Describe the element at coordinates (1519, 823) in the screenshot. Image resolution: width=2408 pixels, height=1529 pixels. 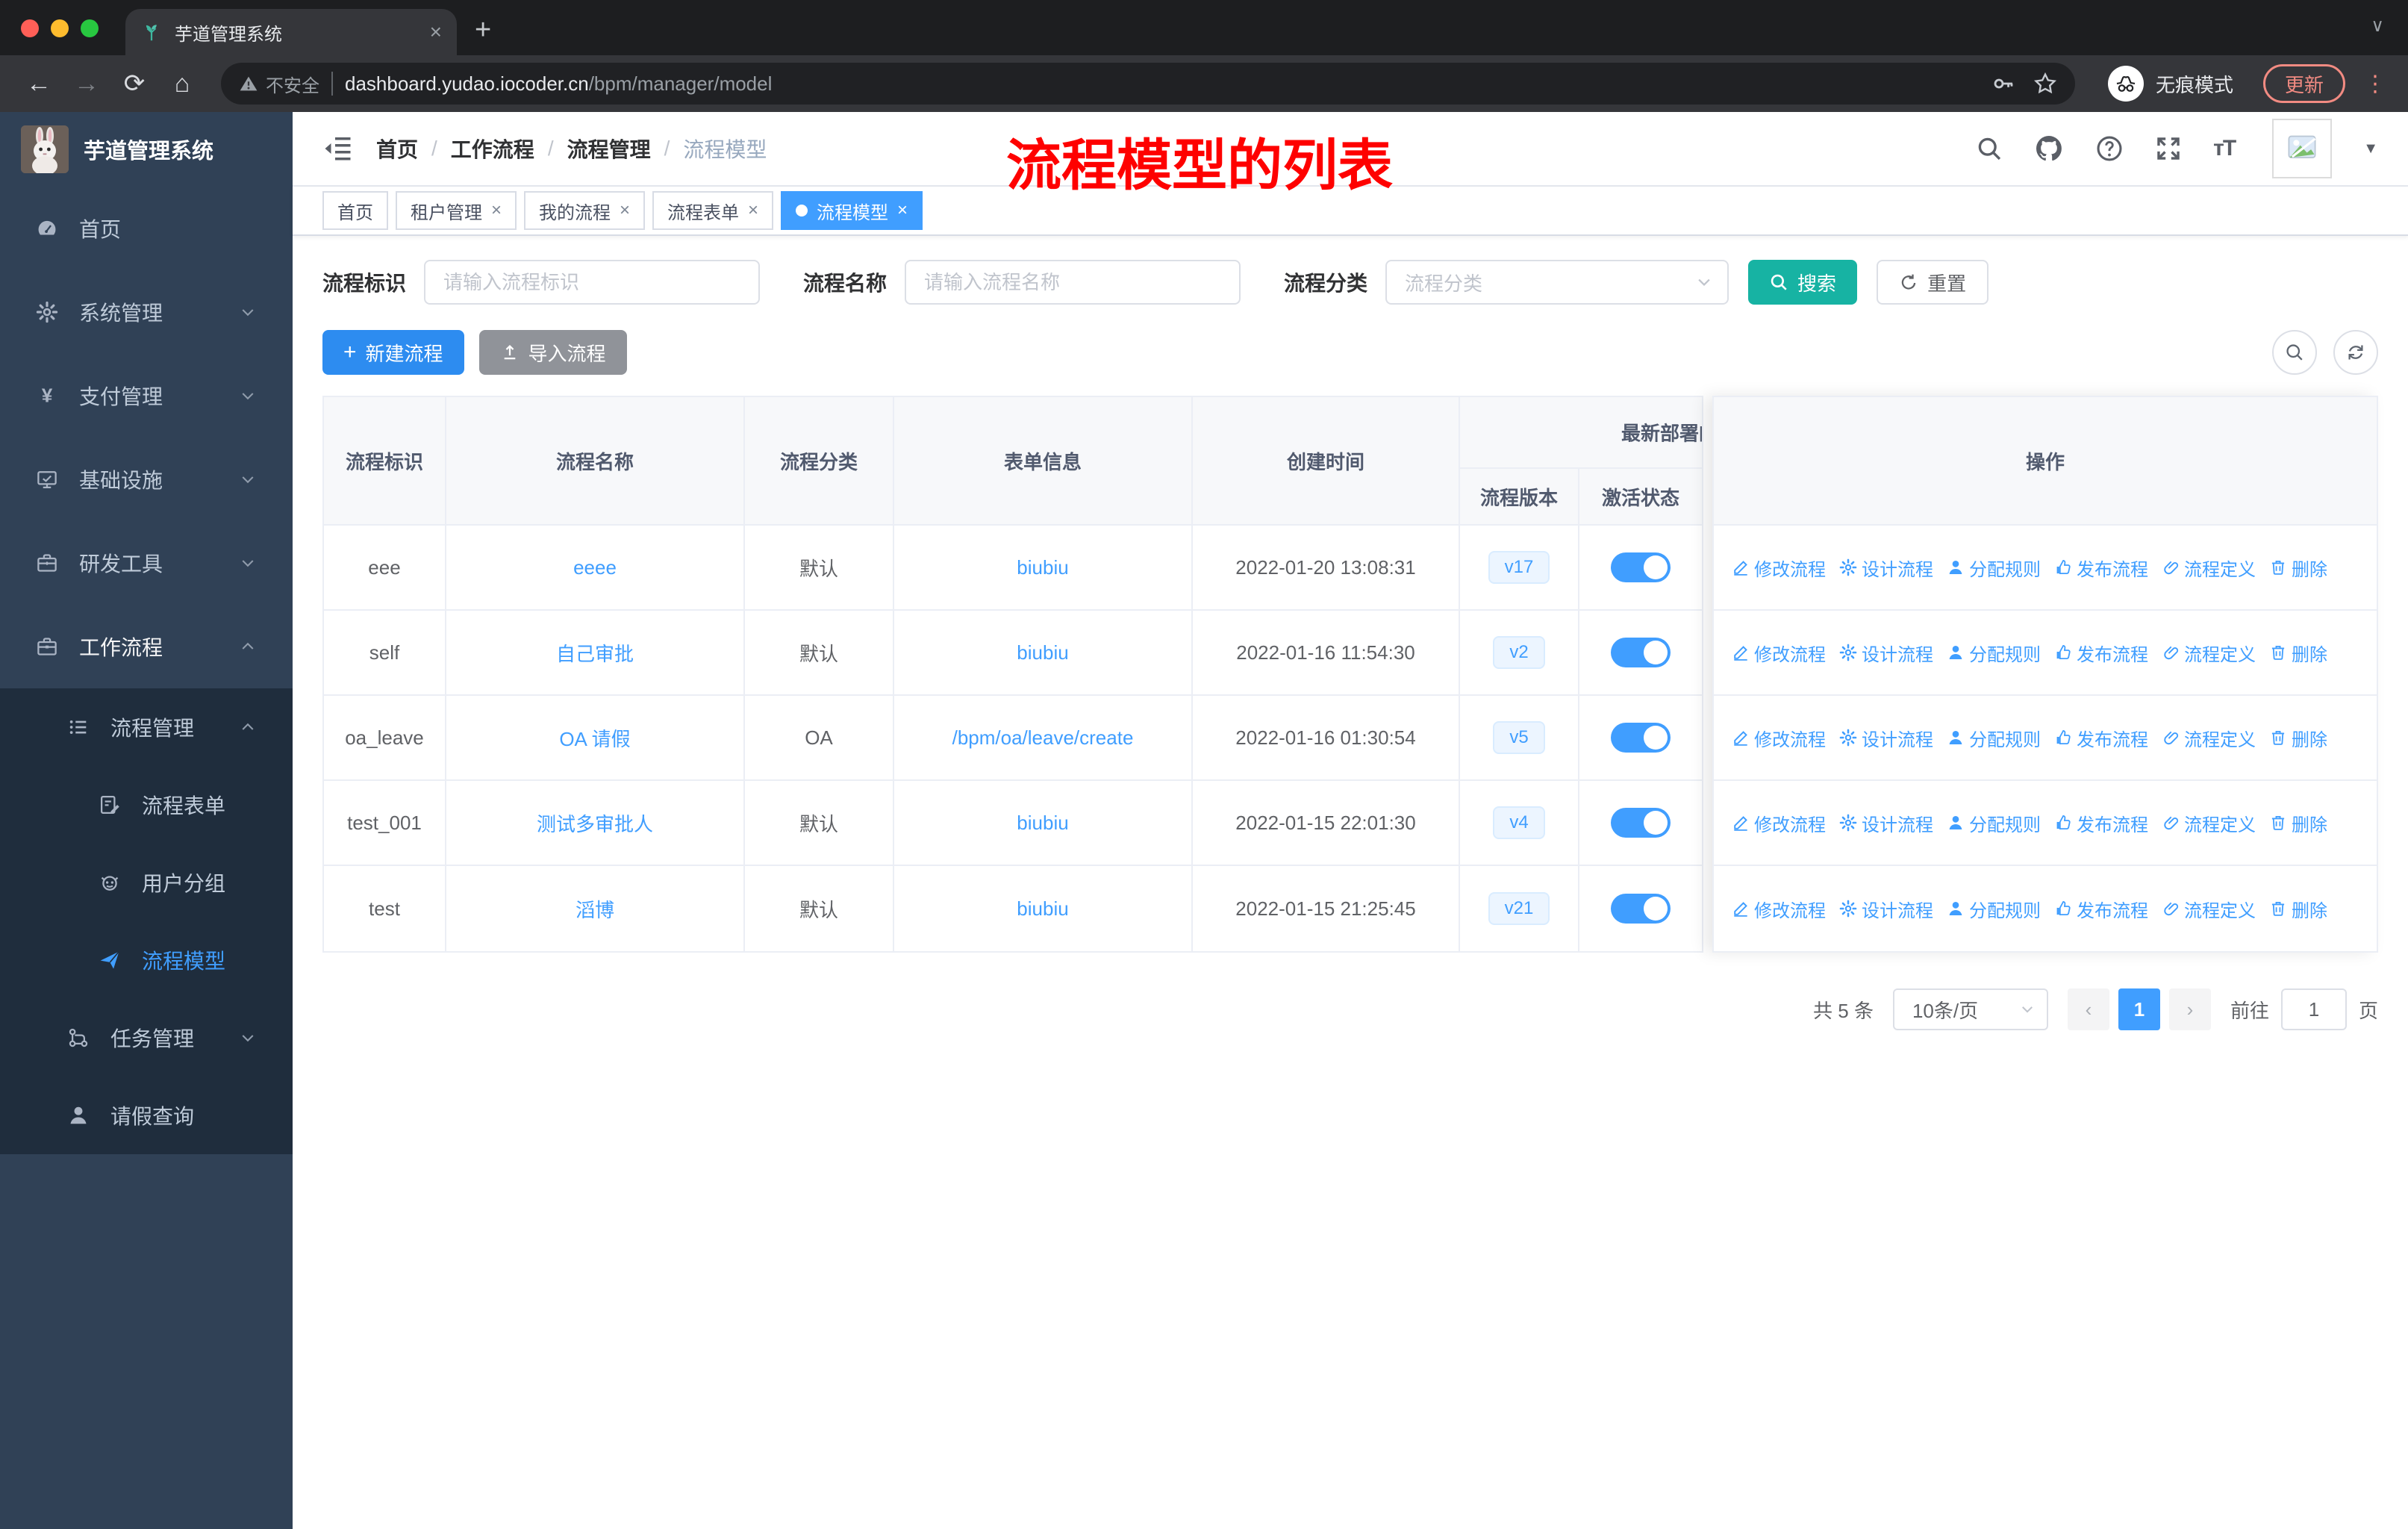
I see `version-badge: v4` at that location.